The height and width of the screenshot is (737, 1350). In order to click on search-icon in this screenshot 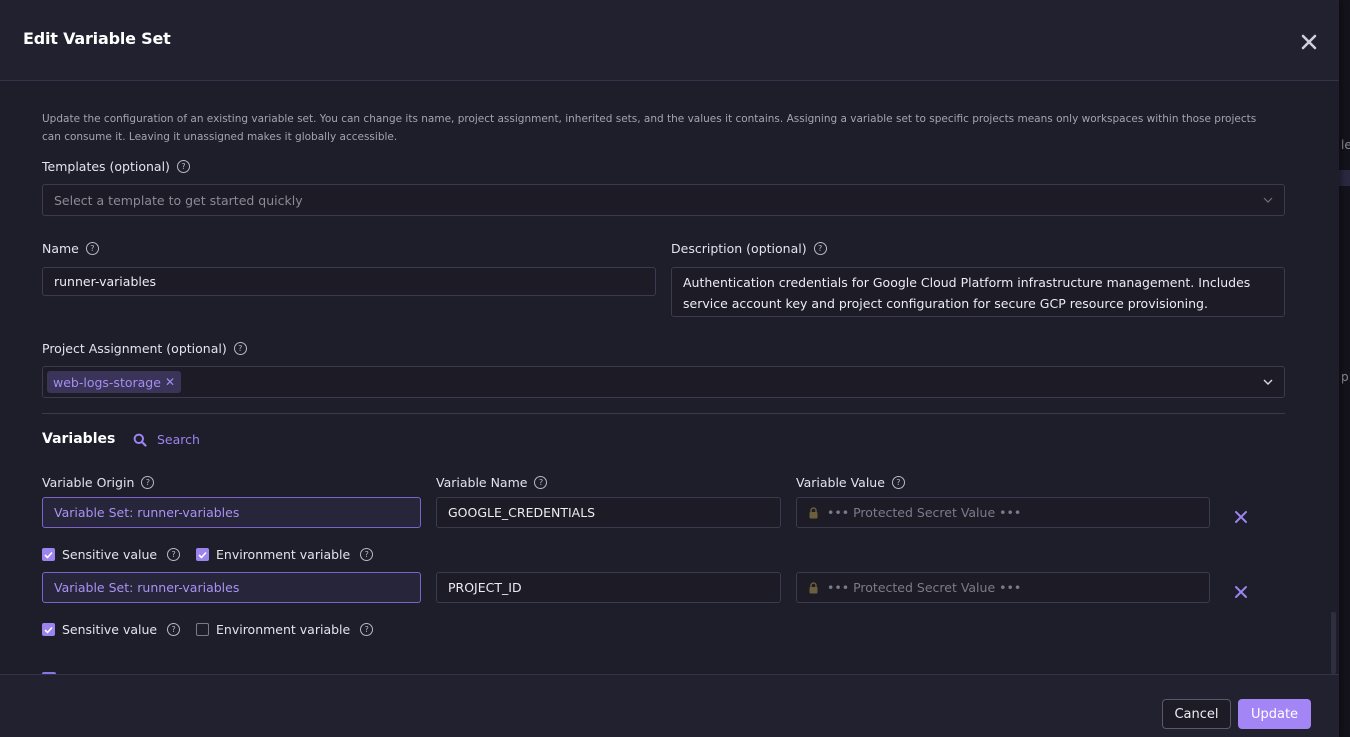, I will do `click(140, 440)`.